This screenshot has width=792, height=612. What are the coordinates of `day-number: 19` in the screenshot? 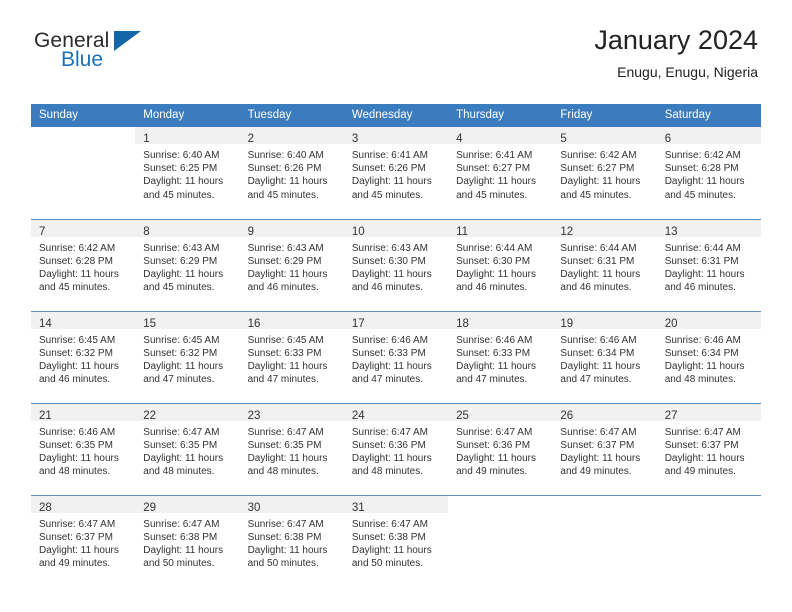 It's located at (567, 323).